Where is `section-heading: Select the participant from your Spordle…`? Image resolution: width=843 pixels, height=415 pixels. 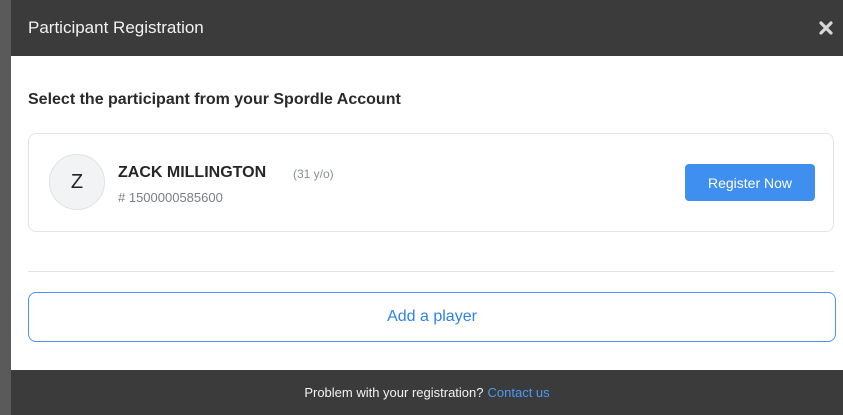 section-heading: Select the participant from your Spordle… is located at coordinates (214, 99).